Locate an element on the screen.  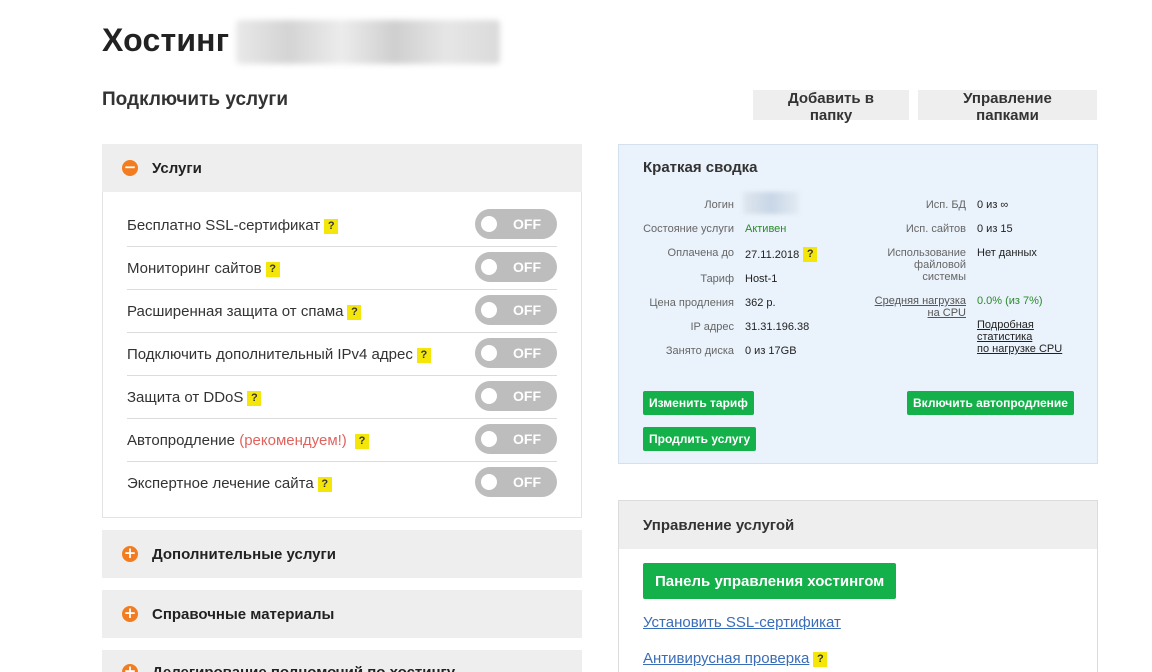
service-row-spam: Расширенная защита от спама? OFF is located at coordinates (342, 311).